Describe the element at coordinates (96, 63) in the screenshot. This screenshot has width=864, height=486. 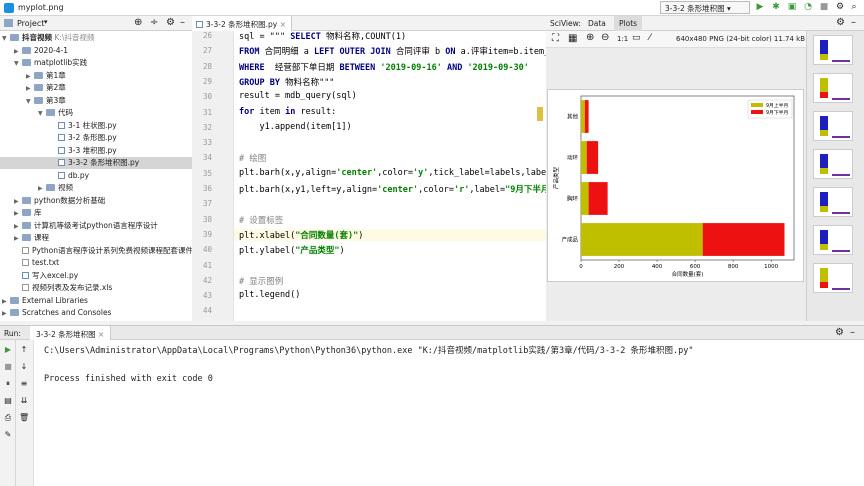
I see `tree-item: ▼ matplotlib实践` at that location.